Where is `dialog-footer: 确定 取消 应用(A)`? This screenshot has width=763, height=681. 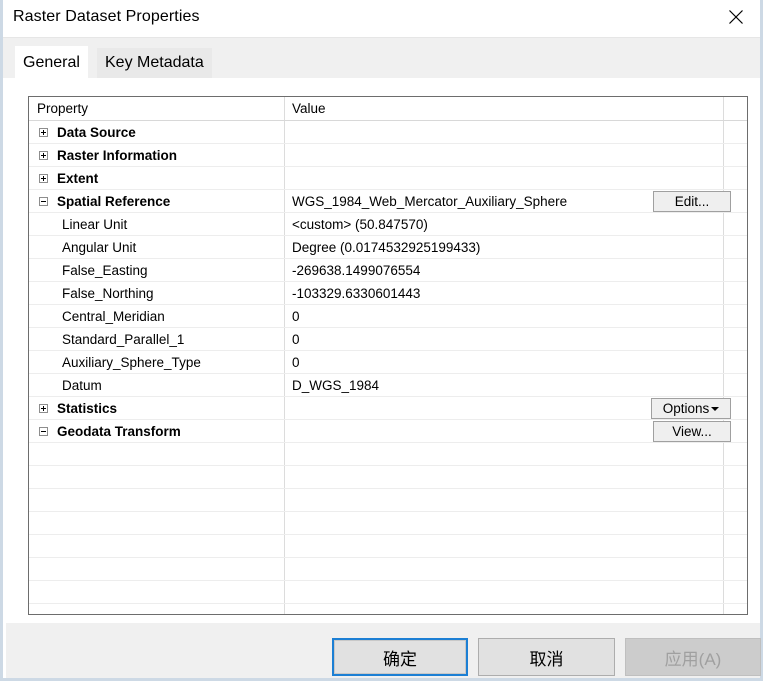
dialog-footer: 确定 取消 应用(A) is located at coordinates (383, 650).